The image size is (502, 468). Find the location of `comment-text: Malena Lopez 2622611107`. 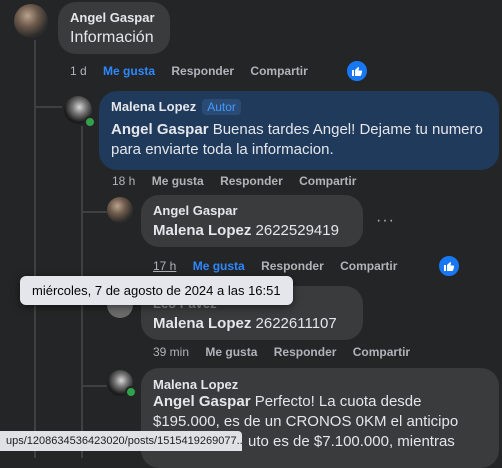

comment-text: Malena Lopez 2622611107 is located at coordinates (245, 324).